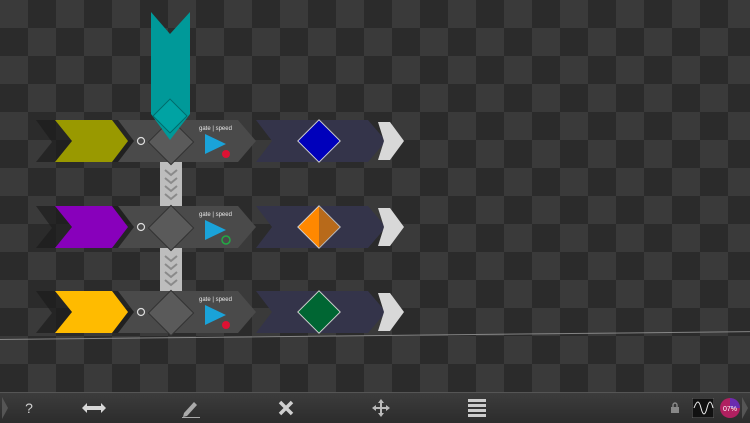 Image resolution: width=750 pixels, height=423 pixels. What do you see at coordinates (220, 313) in the screenshot?
I see `row-3: gate | speed` at bounding box center [220, 313].